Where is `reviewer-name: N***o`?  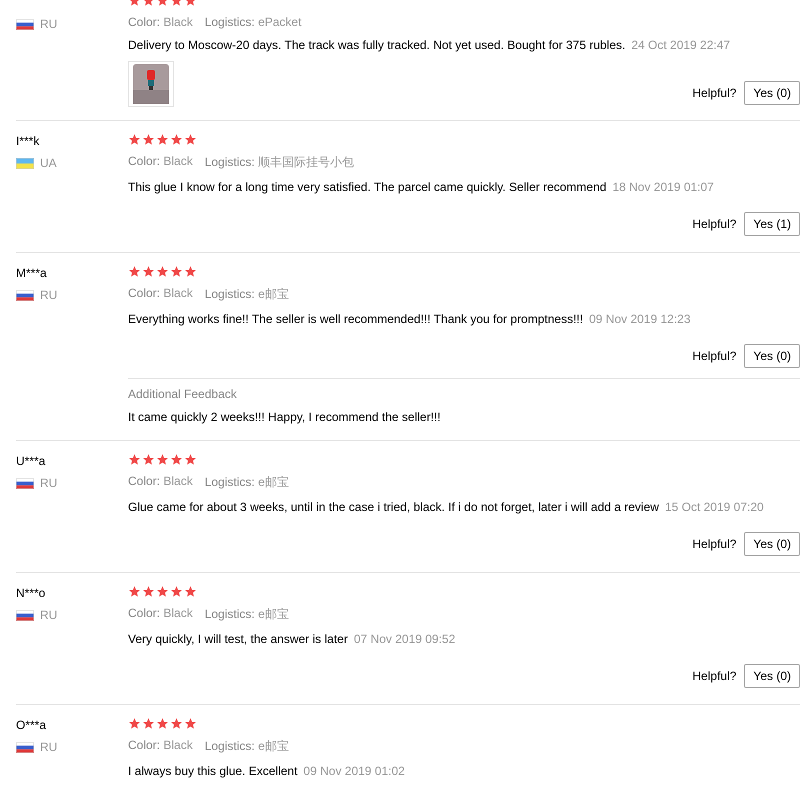
reviewer-name: N***o is located at coordinates (31, 593).